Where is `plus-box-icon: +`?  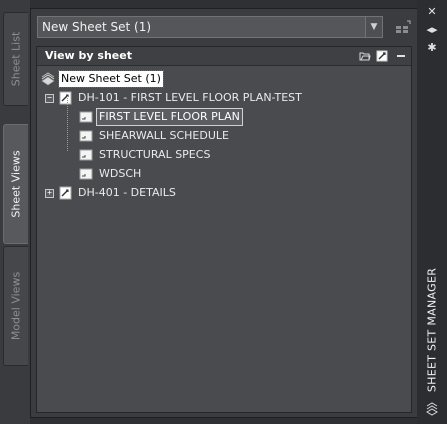
plus-box-icon: + is located at coordinates (49, 193).